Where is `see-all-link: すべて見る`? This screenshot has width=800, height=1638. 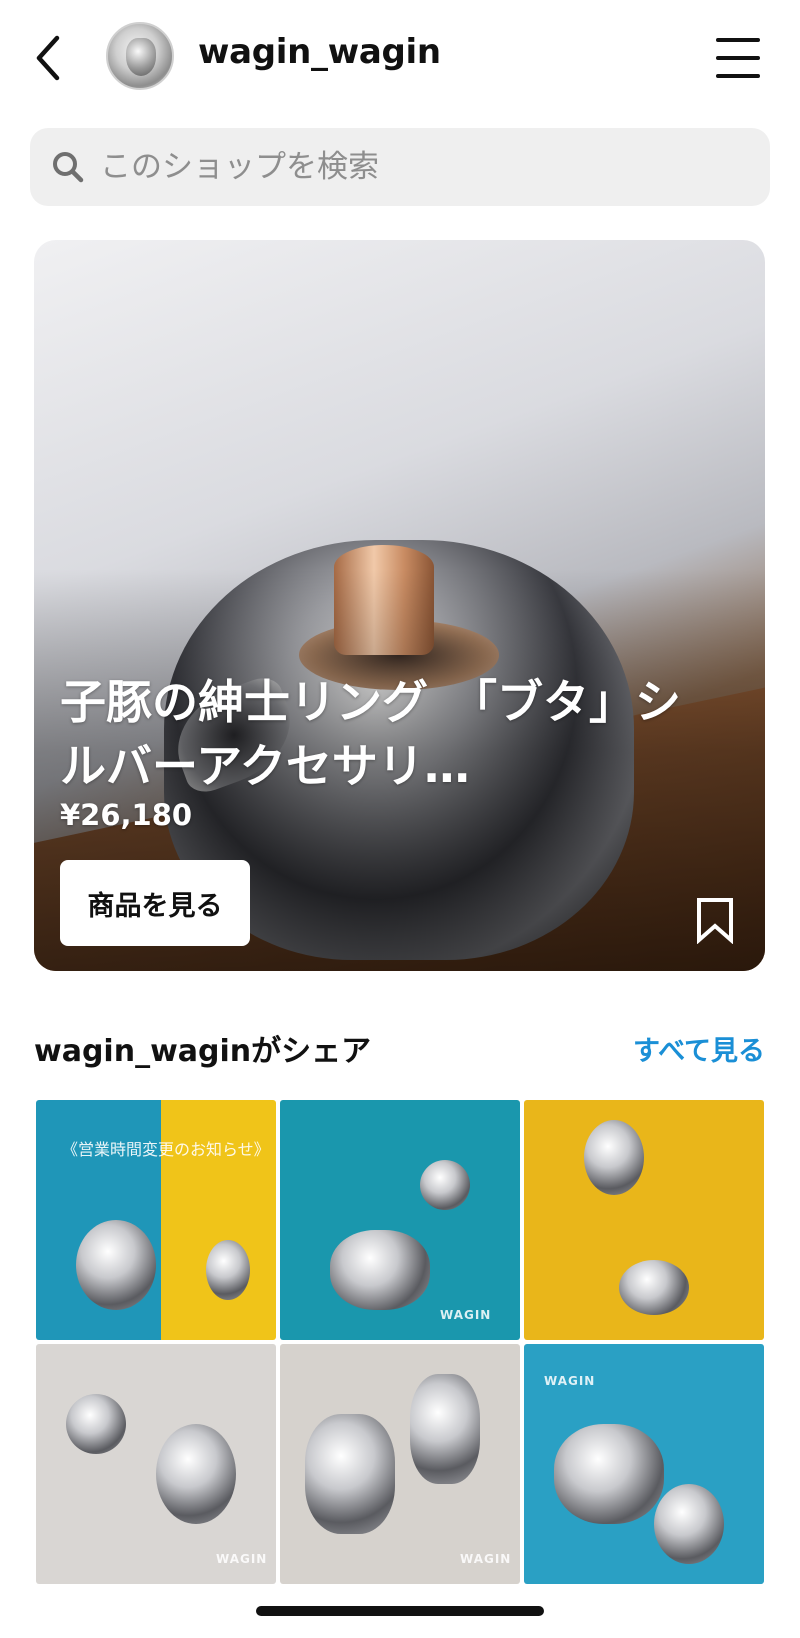 see-all-link: すべて見る is located at coordinates (699, 1048).